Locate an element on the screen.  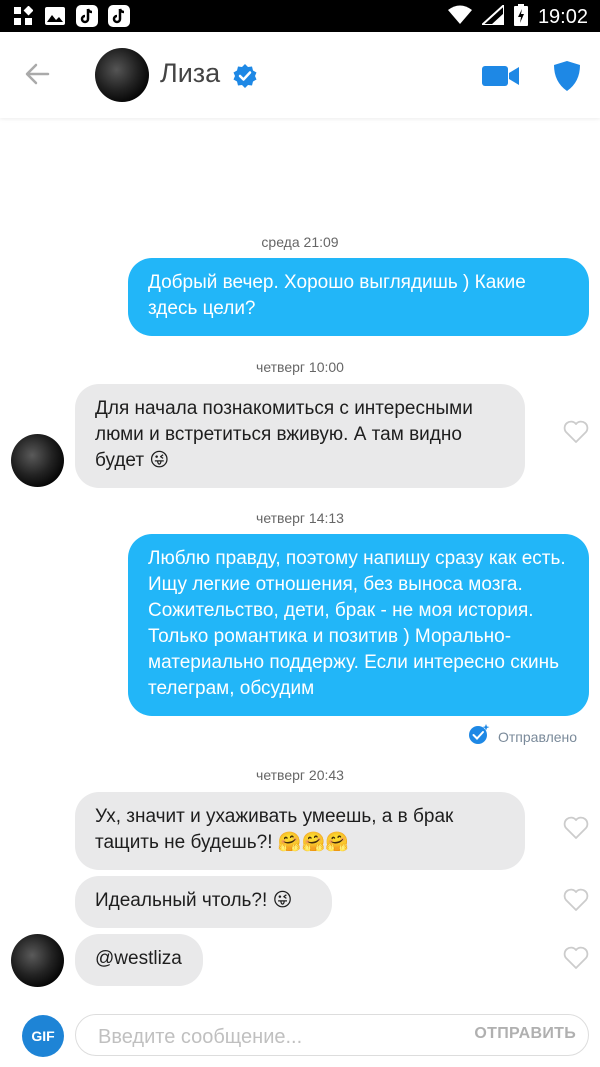
video-call-icon is located at coordinates (501, 76).